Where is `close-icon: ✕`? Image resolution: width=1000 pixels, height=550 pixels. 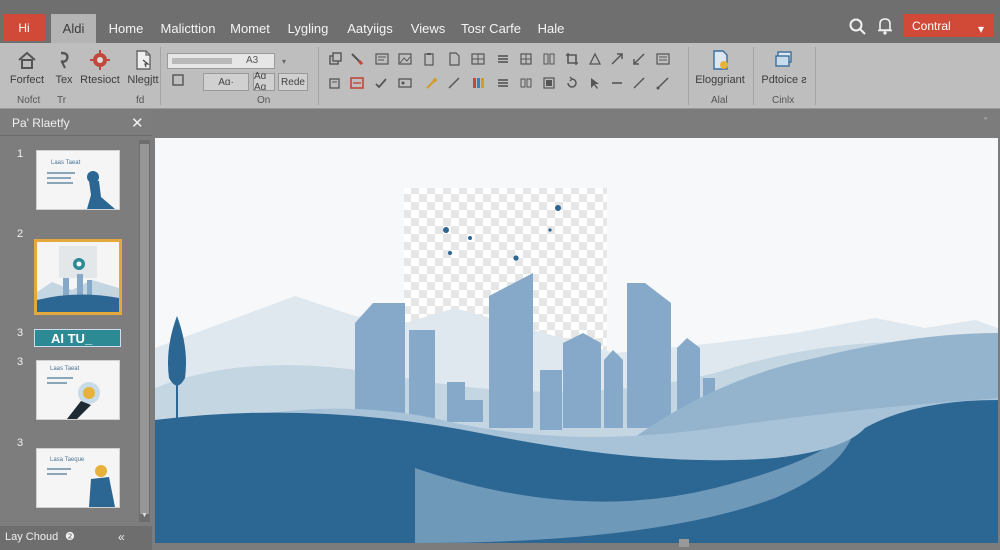 close-icon: ✕ is located at coordinates (137, 123).